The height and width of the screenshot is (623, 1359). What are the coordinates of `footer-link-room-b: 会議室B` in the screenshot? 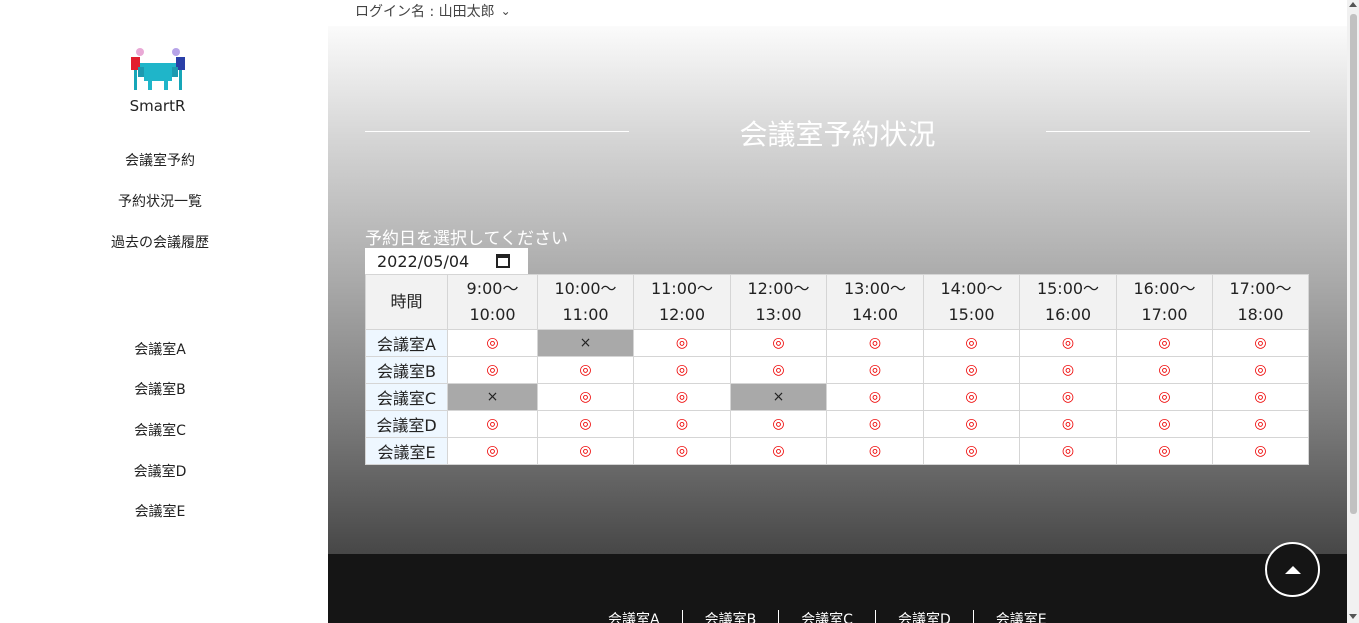 It's located at (730, 616).